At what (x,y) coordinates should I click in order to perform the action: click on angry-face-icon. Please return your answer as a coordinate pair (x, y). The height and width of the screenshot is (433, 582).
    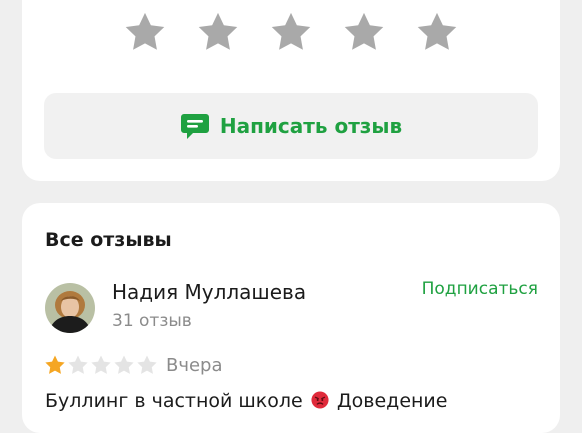
    Looking at the image, I should click on (320, 400).